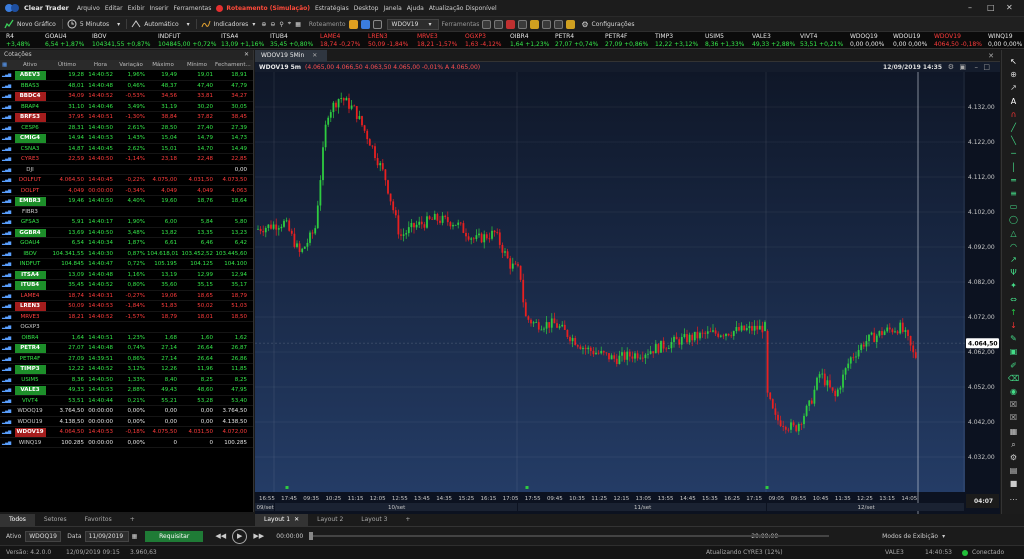 The height and width of the screenshot is (559, 1024). Describe the element at coordinates (30, 232) in the screenshot. I see `quote-symbol: GGBR4` at that location.